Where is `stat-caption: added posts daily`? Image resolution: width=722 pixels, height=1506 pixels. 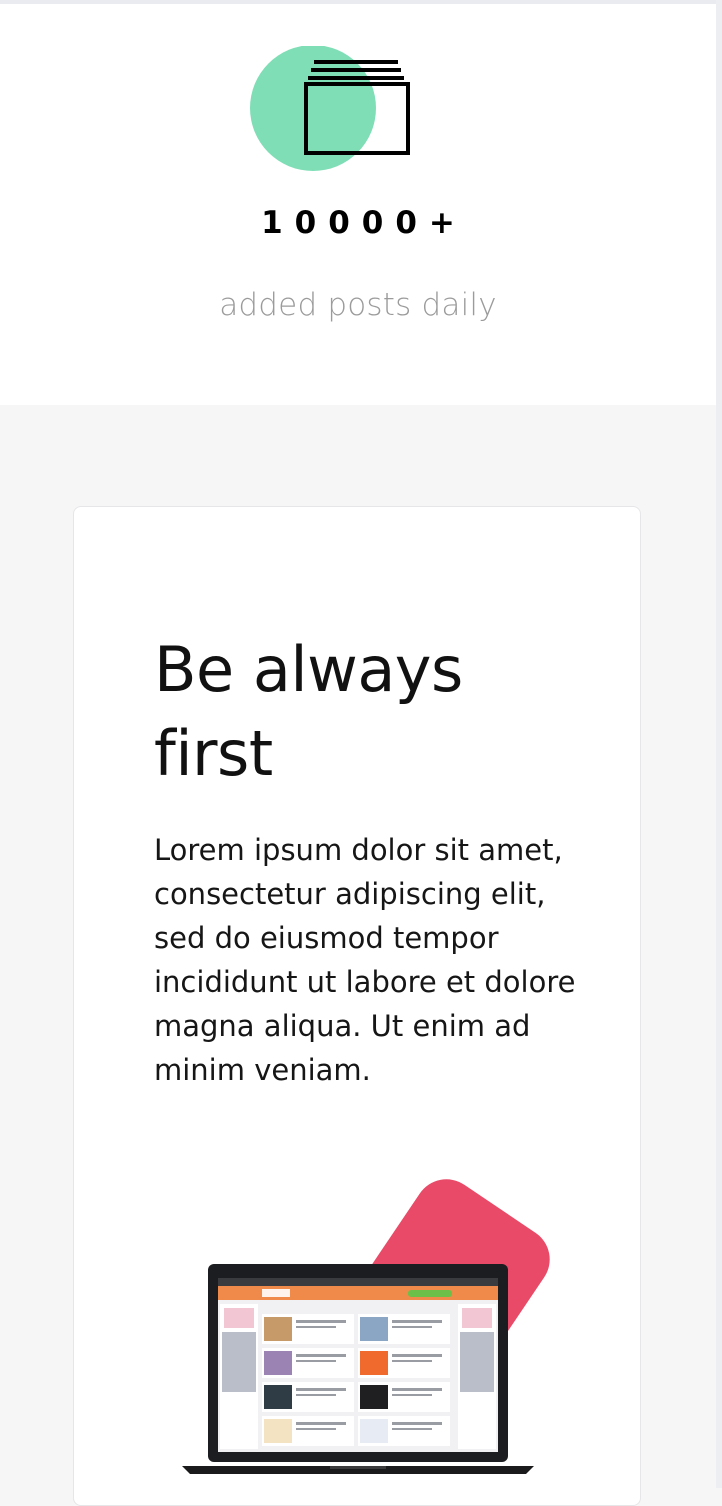 stat-caption: added posts daily is located at coordinates (358, 305).